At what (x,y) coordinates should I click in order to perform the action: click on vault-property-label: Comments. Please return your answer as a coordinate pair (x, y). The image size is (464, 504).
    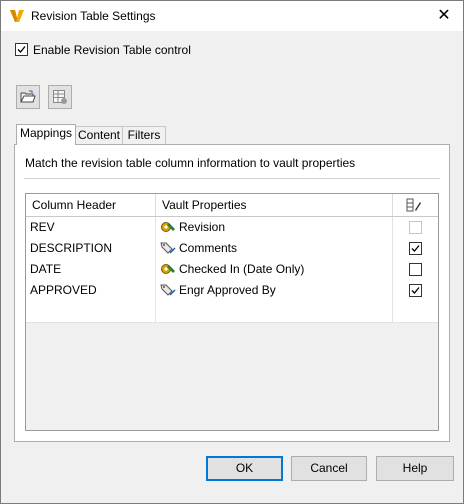
    Looking at the image, I should click on (208, 248).